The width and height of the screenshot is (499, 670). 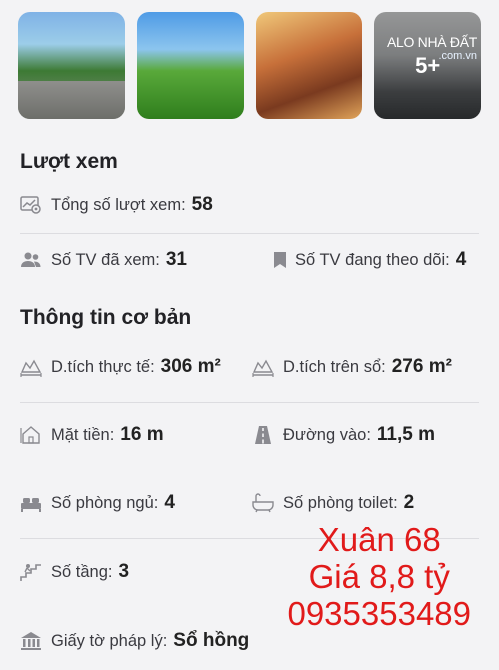 I want to click on toilets-item: Số phòng toilet: 2, so click(x=333, y=503).